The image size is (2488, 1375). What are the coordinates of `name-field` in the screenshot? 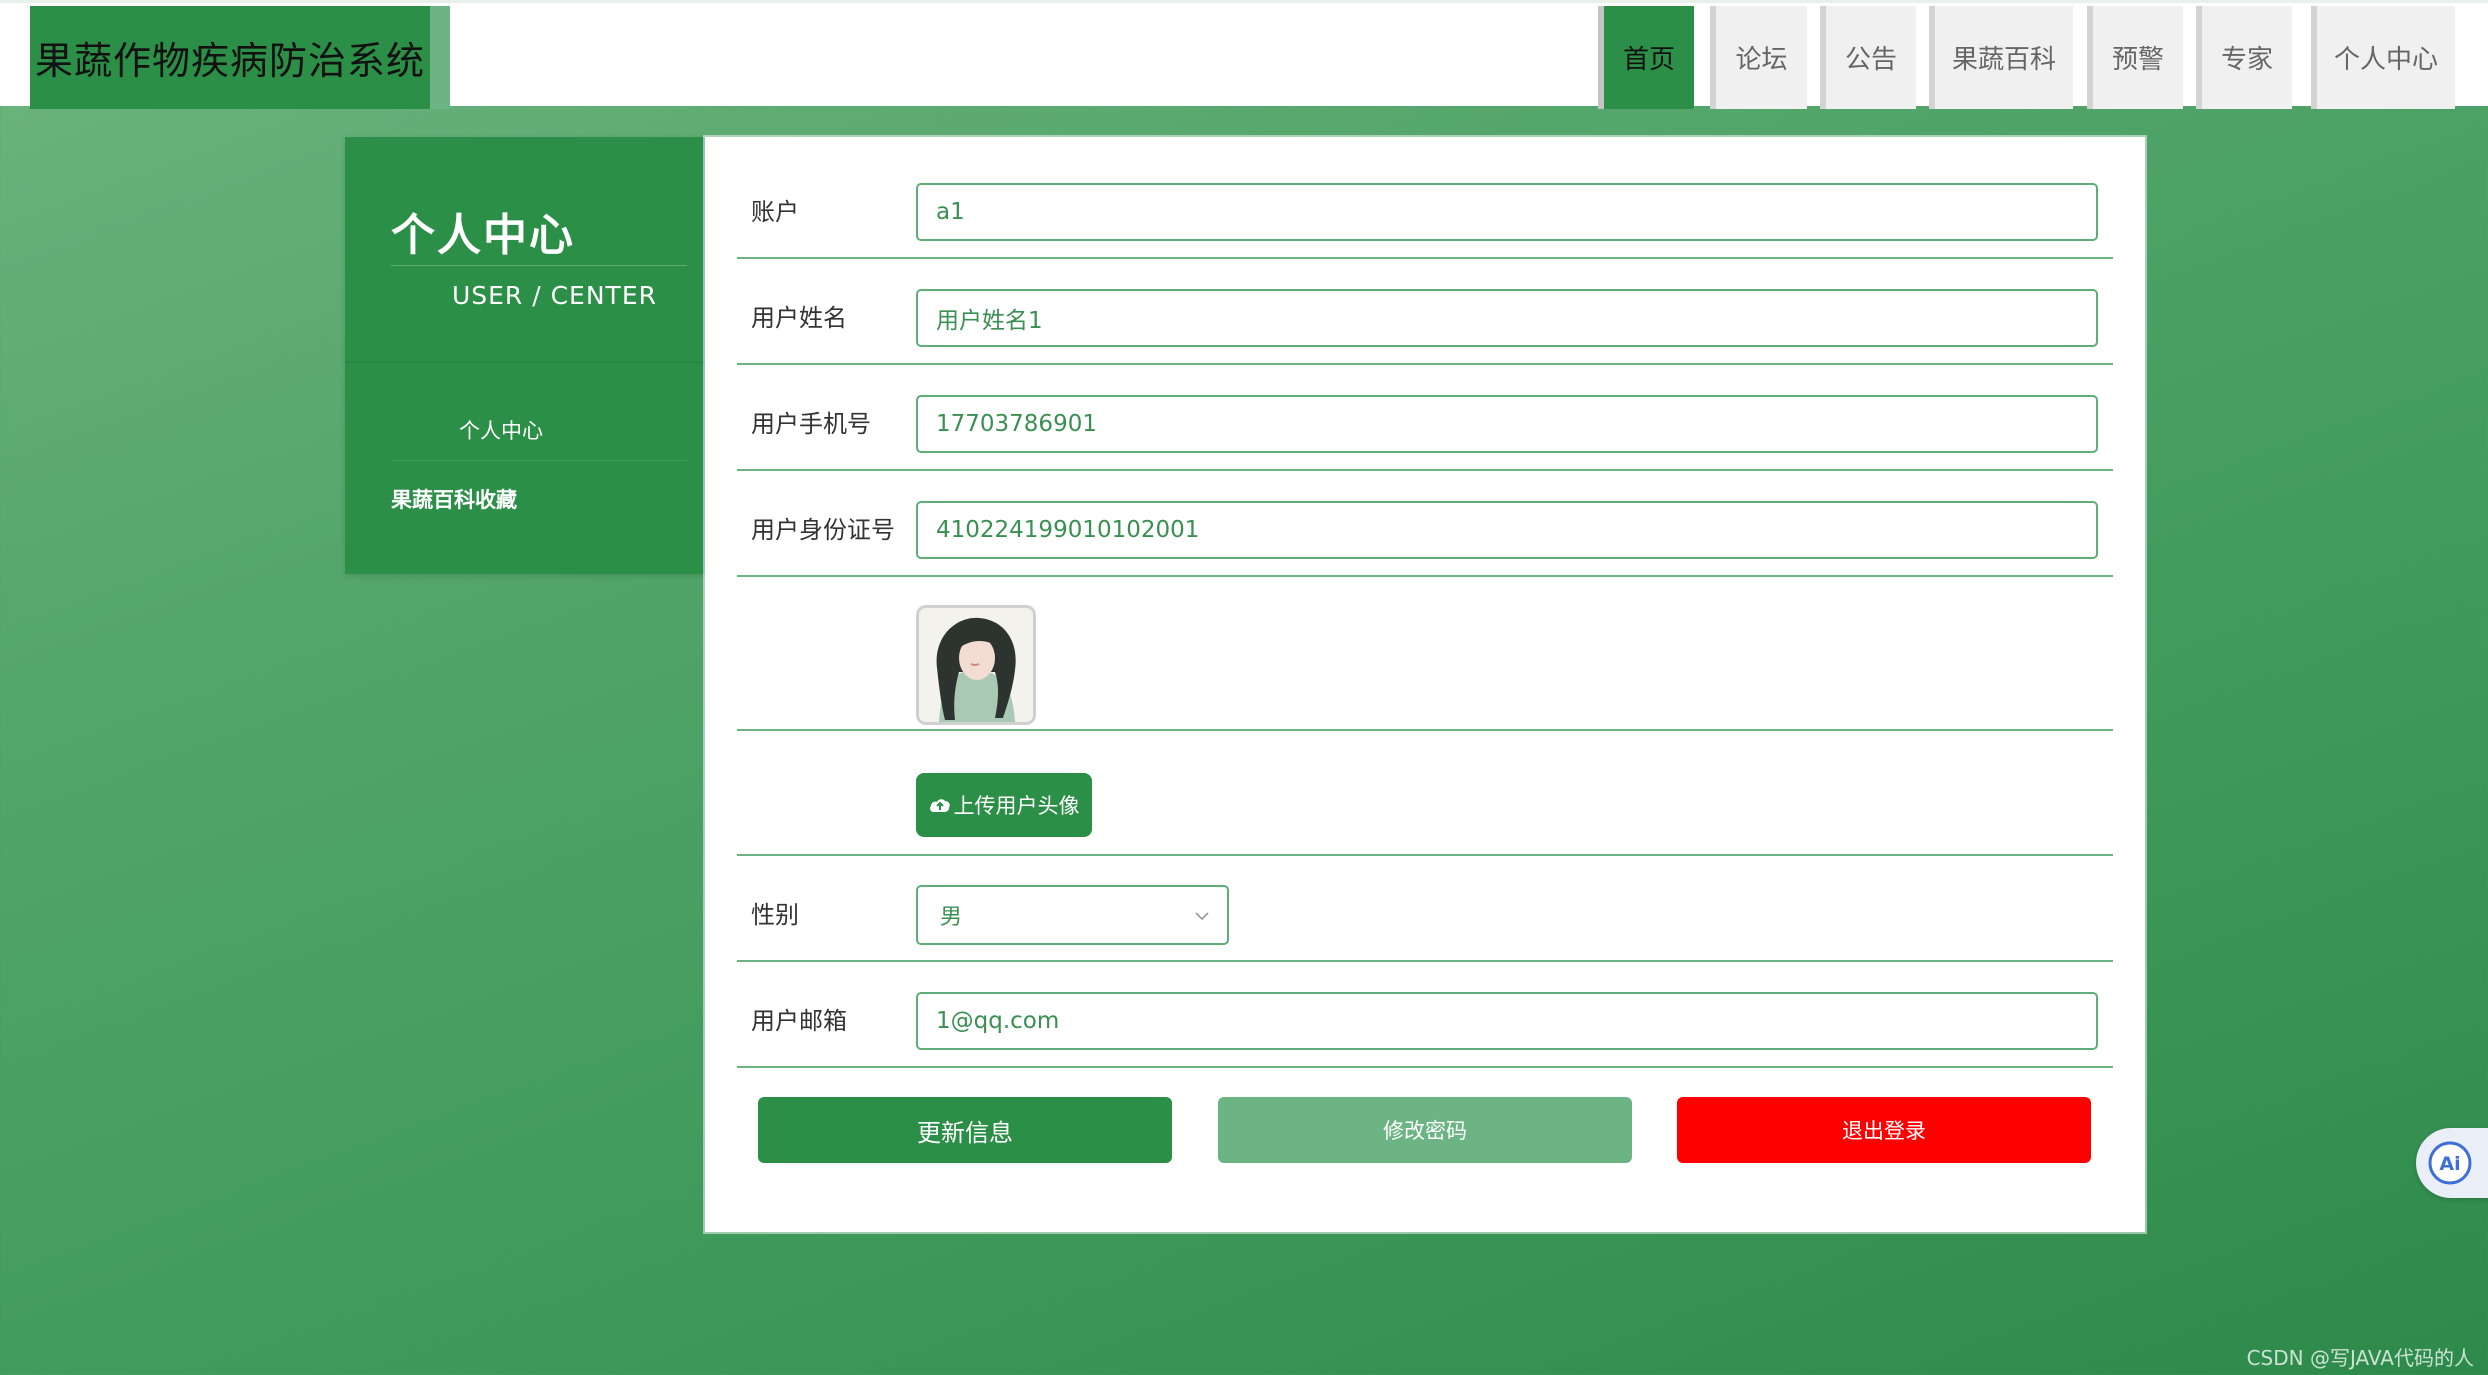 It's located at (1507, 318).